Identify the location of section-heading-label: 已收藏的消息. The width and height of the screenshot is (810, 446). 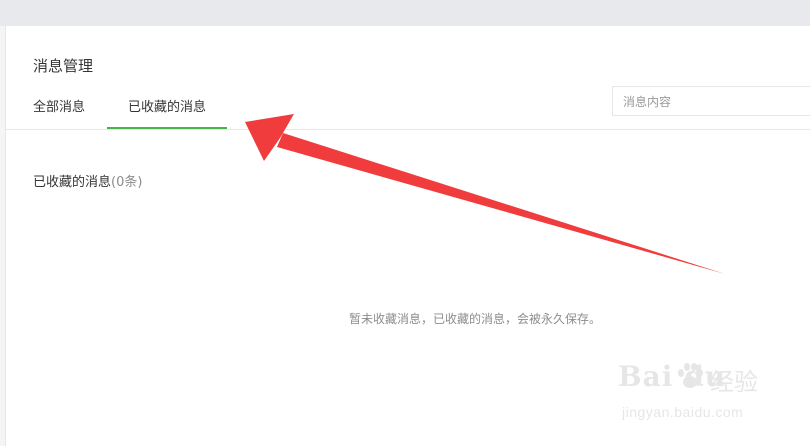
(72, 182).